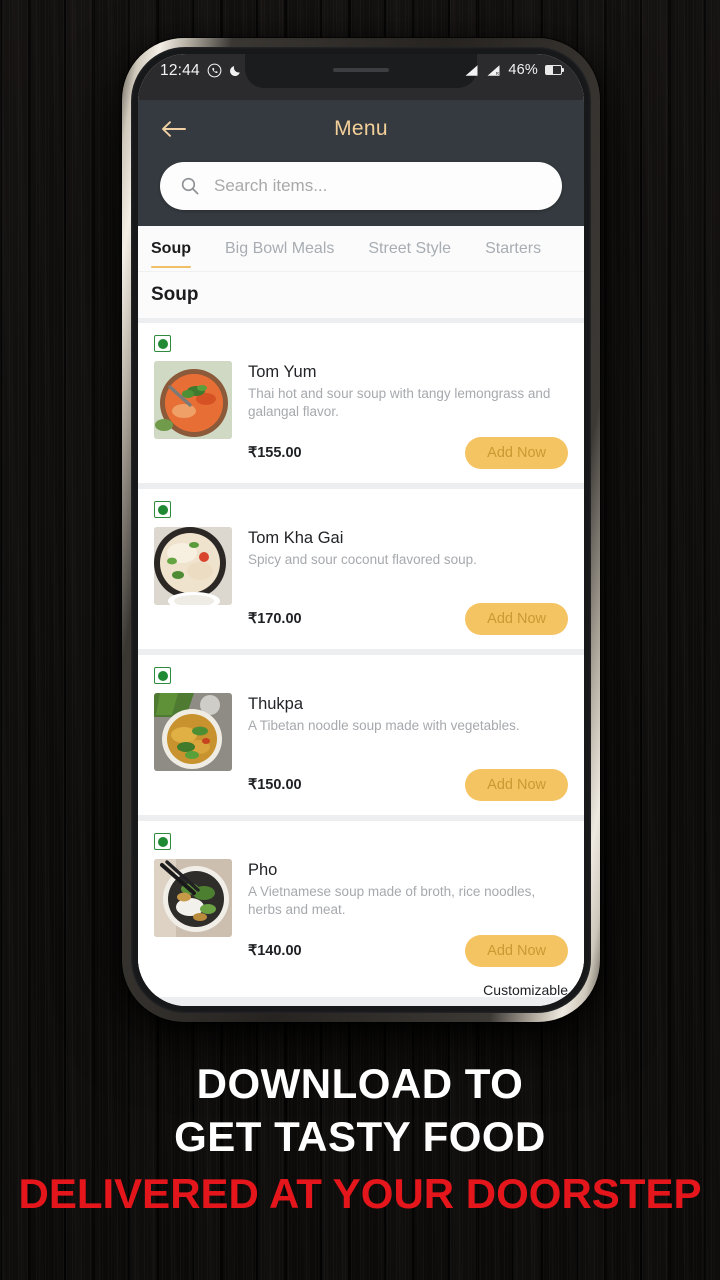 The height and width of the screenshot is (1280, 720). What do you see at coordinates (193, 732) in the screenshot?
I see `thukpa-noodle-soup-photo` at bounding box center [193, 732].